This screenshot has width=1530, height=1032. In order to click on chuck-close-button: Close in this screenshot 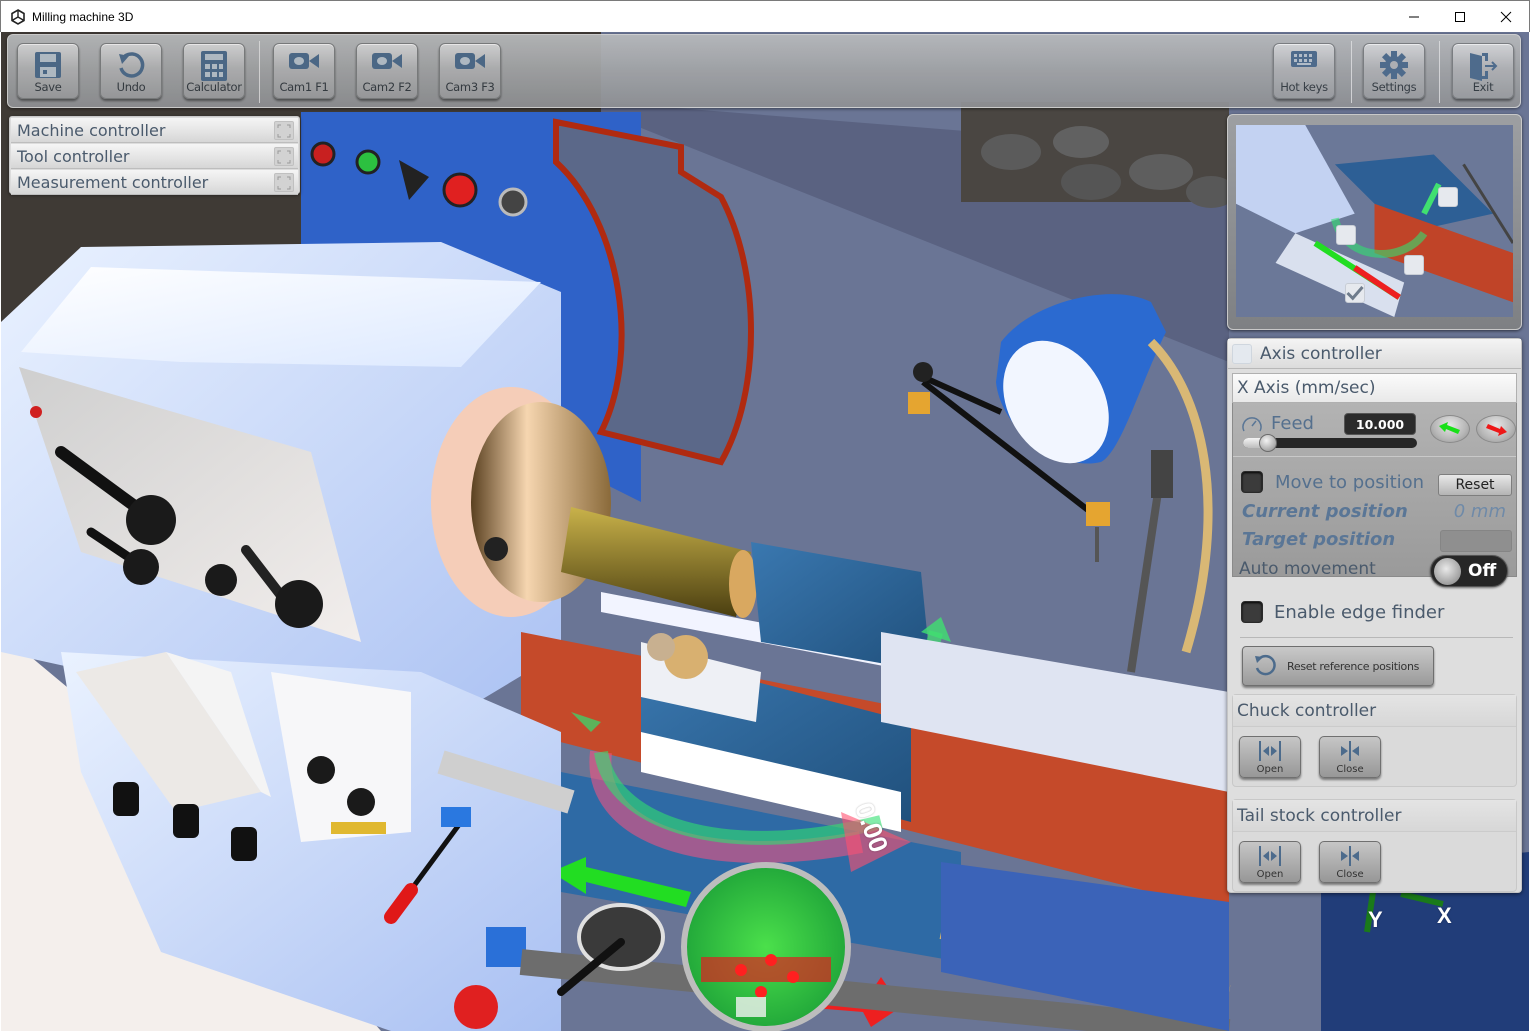, I will do `click(1350, 757)`.